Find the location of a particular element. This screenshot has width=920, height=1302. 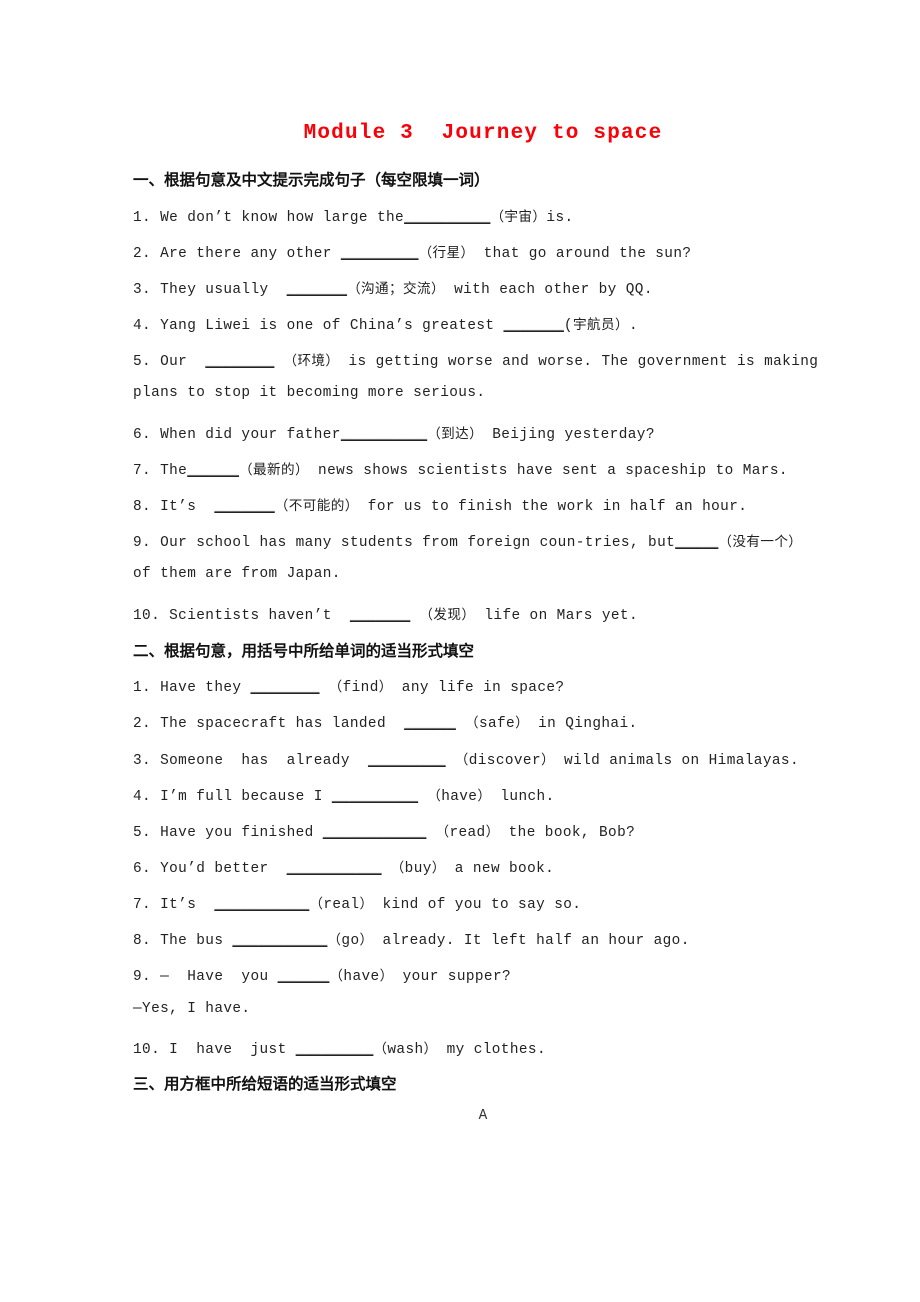

chinese-hint: 宇航员） is located at coordinates (600, 325).